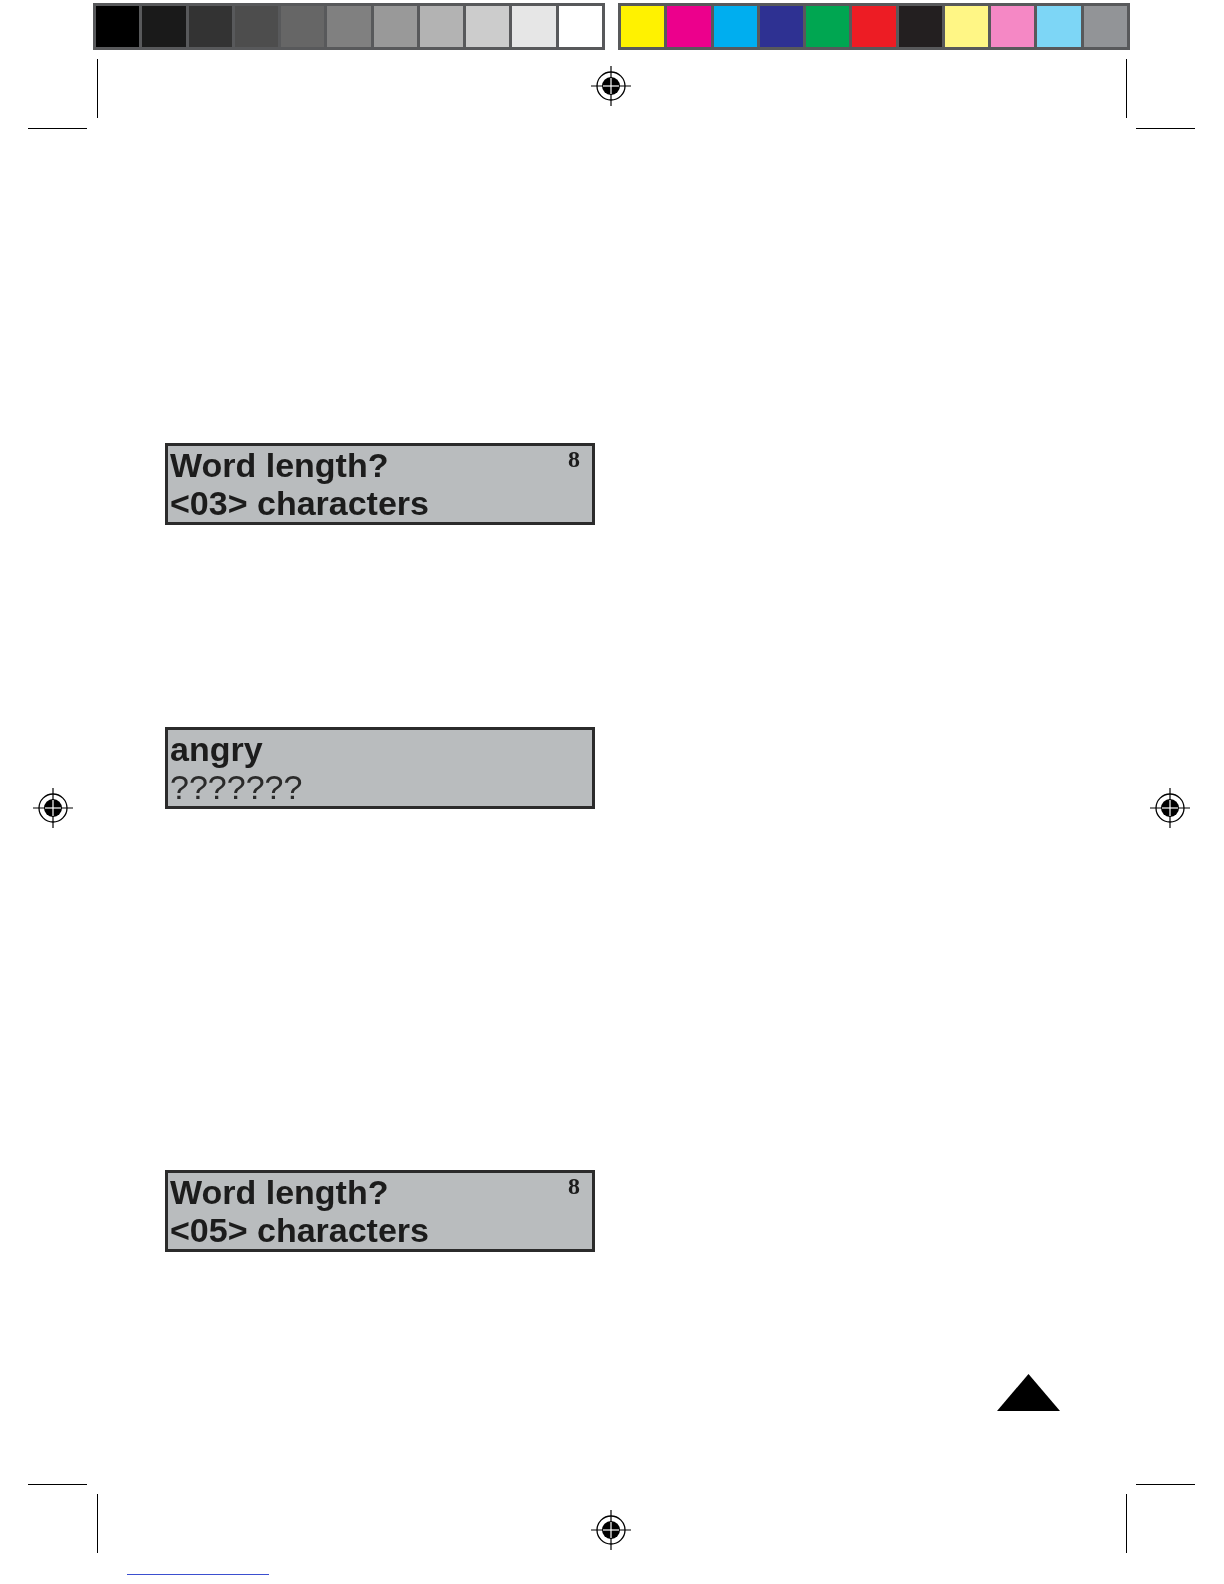  I want to click on screen-text: <05> characters, so click(299, 1230).